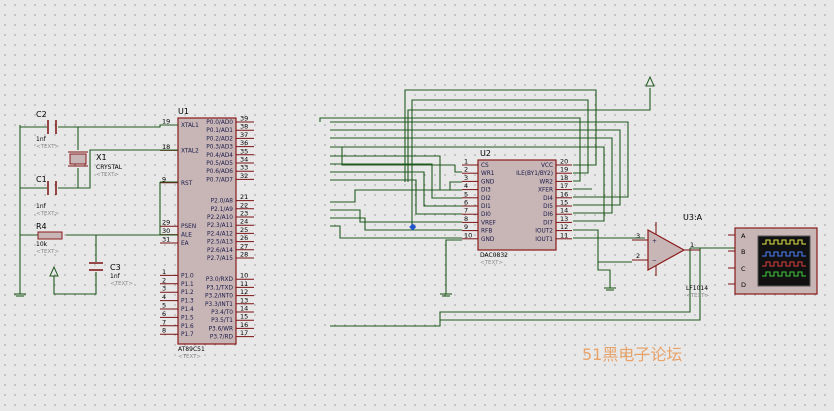 The width and height of the screenshot is (834, 411). What do you see at coordinates (244, 255) in the screenshot?
I see `u1-pin-number: 28` at bounding box center [244, 255].